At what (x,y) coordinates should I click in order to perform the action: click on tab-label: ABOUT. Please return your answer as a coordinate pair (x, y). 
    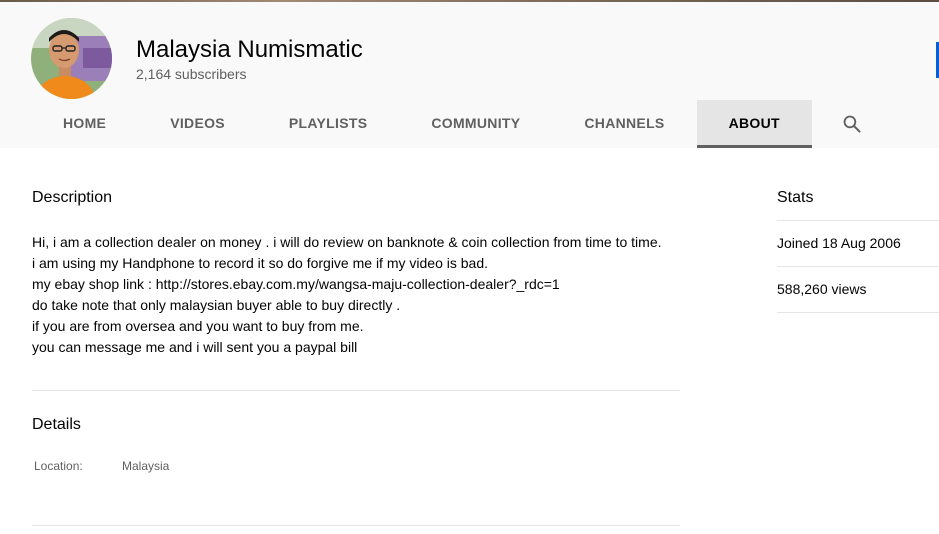
    Looking at the image, I should click on (754, 122).